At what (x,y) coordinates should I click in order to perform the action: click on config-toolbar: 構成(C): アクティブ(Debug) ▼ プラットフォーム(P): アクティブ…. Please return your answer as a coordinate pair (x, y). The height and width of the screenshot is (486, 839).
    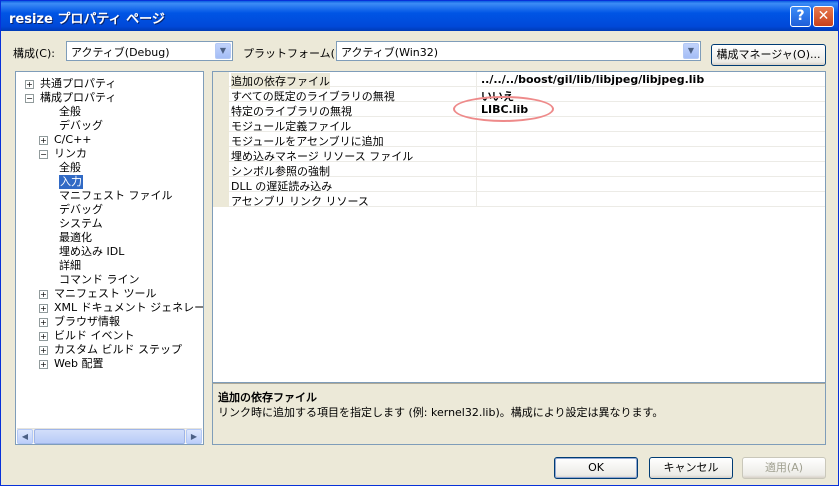
    Looking at the image, I should click on (419, 52).